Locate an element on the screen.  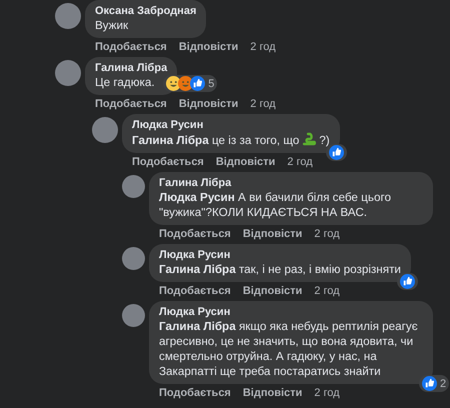
reaction-summary: 5 is located at coordinates (190, 83).